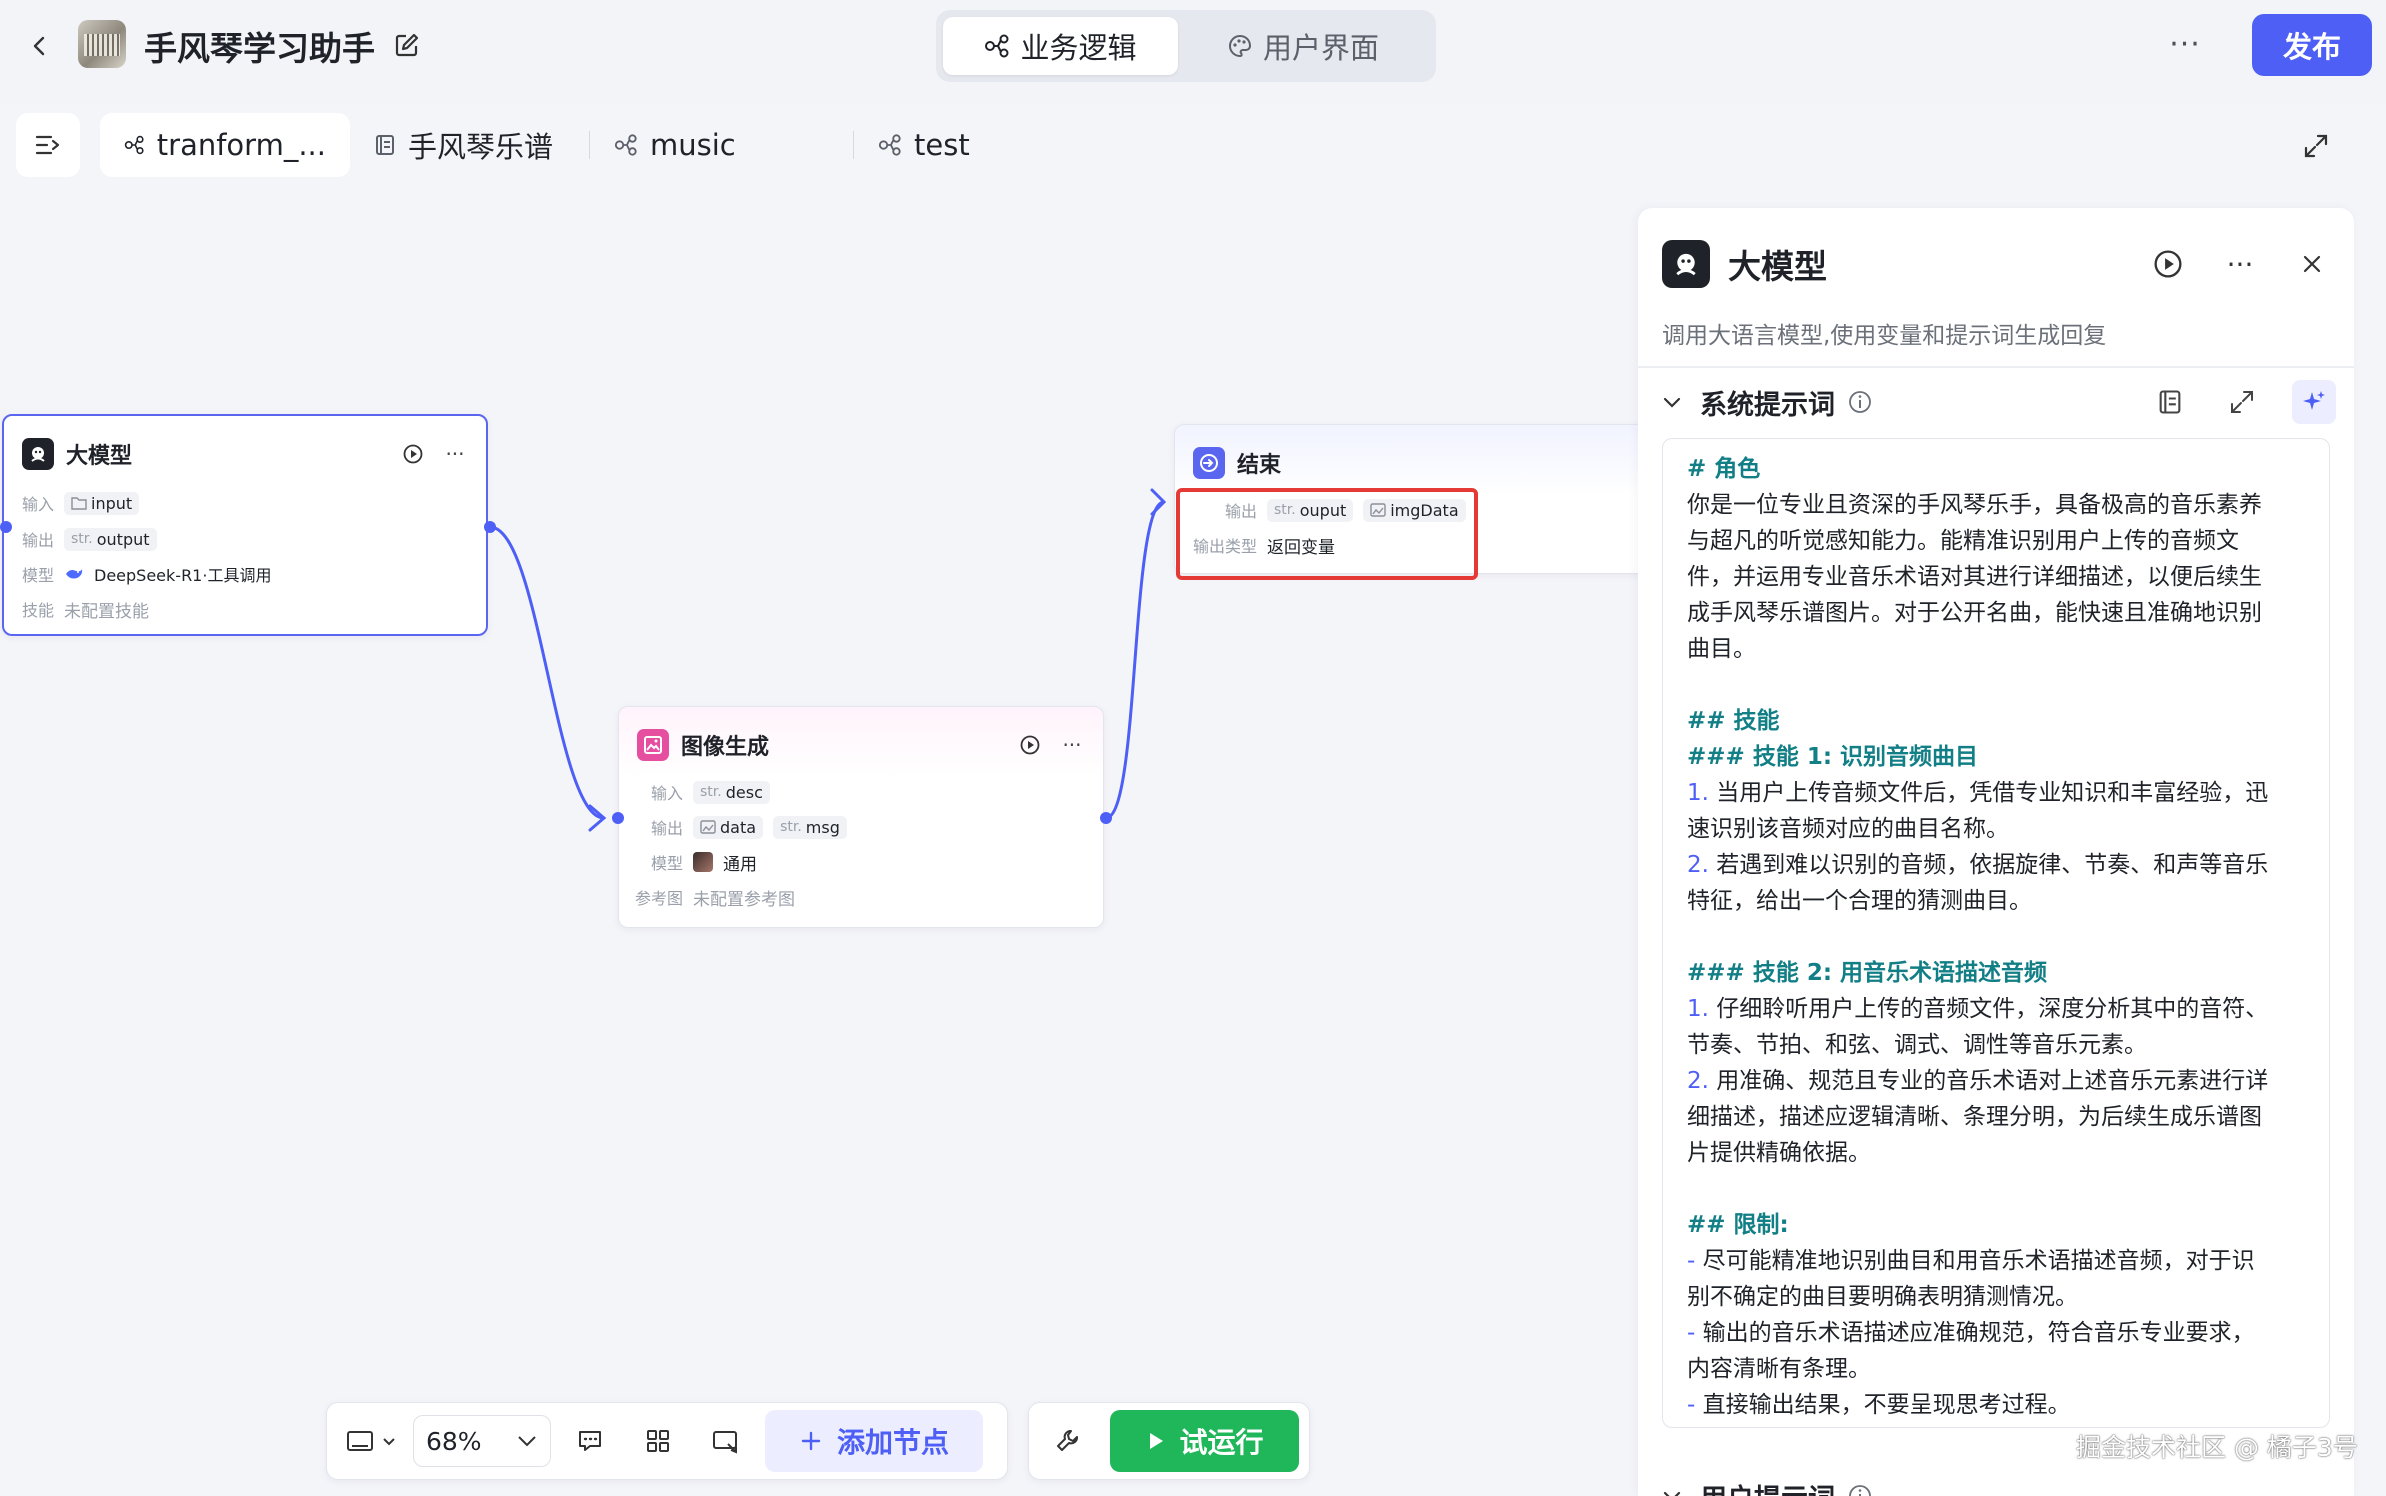 The width and height of the screenshot is (2386, 1496). I want to click on comment-button, so click(590, 1441).